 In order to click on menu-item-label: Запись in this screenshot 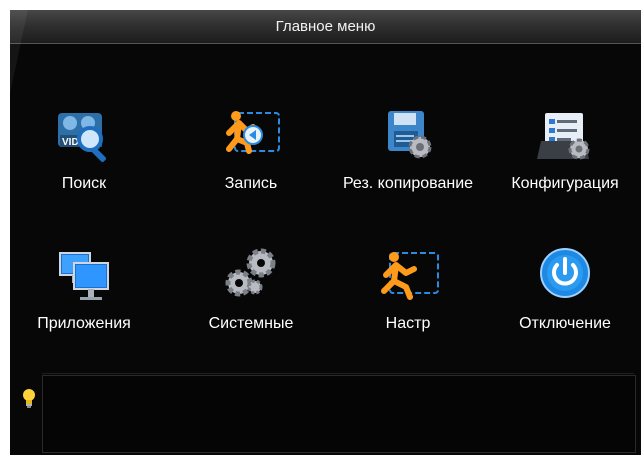, I will do `click(251, 183)`.